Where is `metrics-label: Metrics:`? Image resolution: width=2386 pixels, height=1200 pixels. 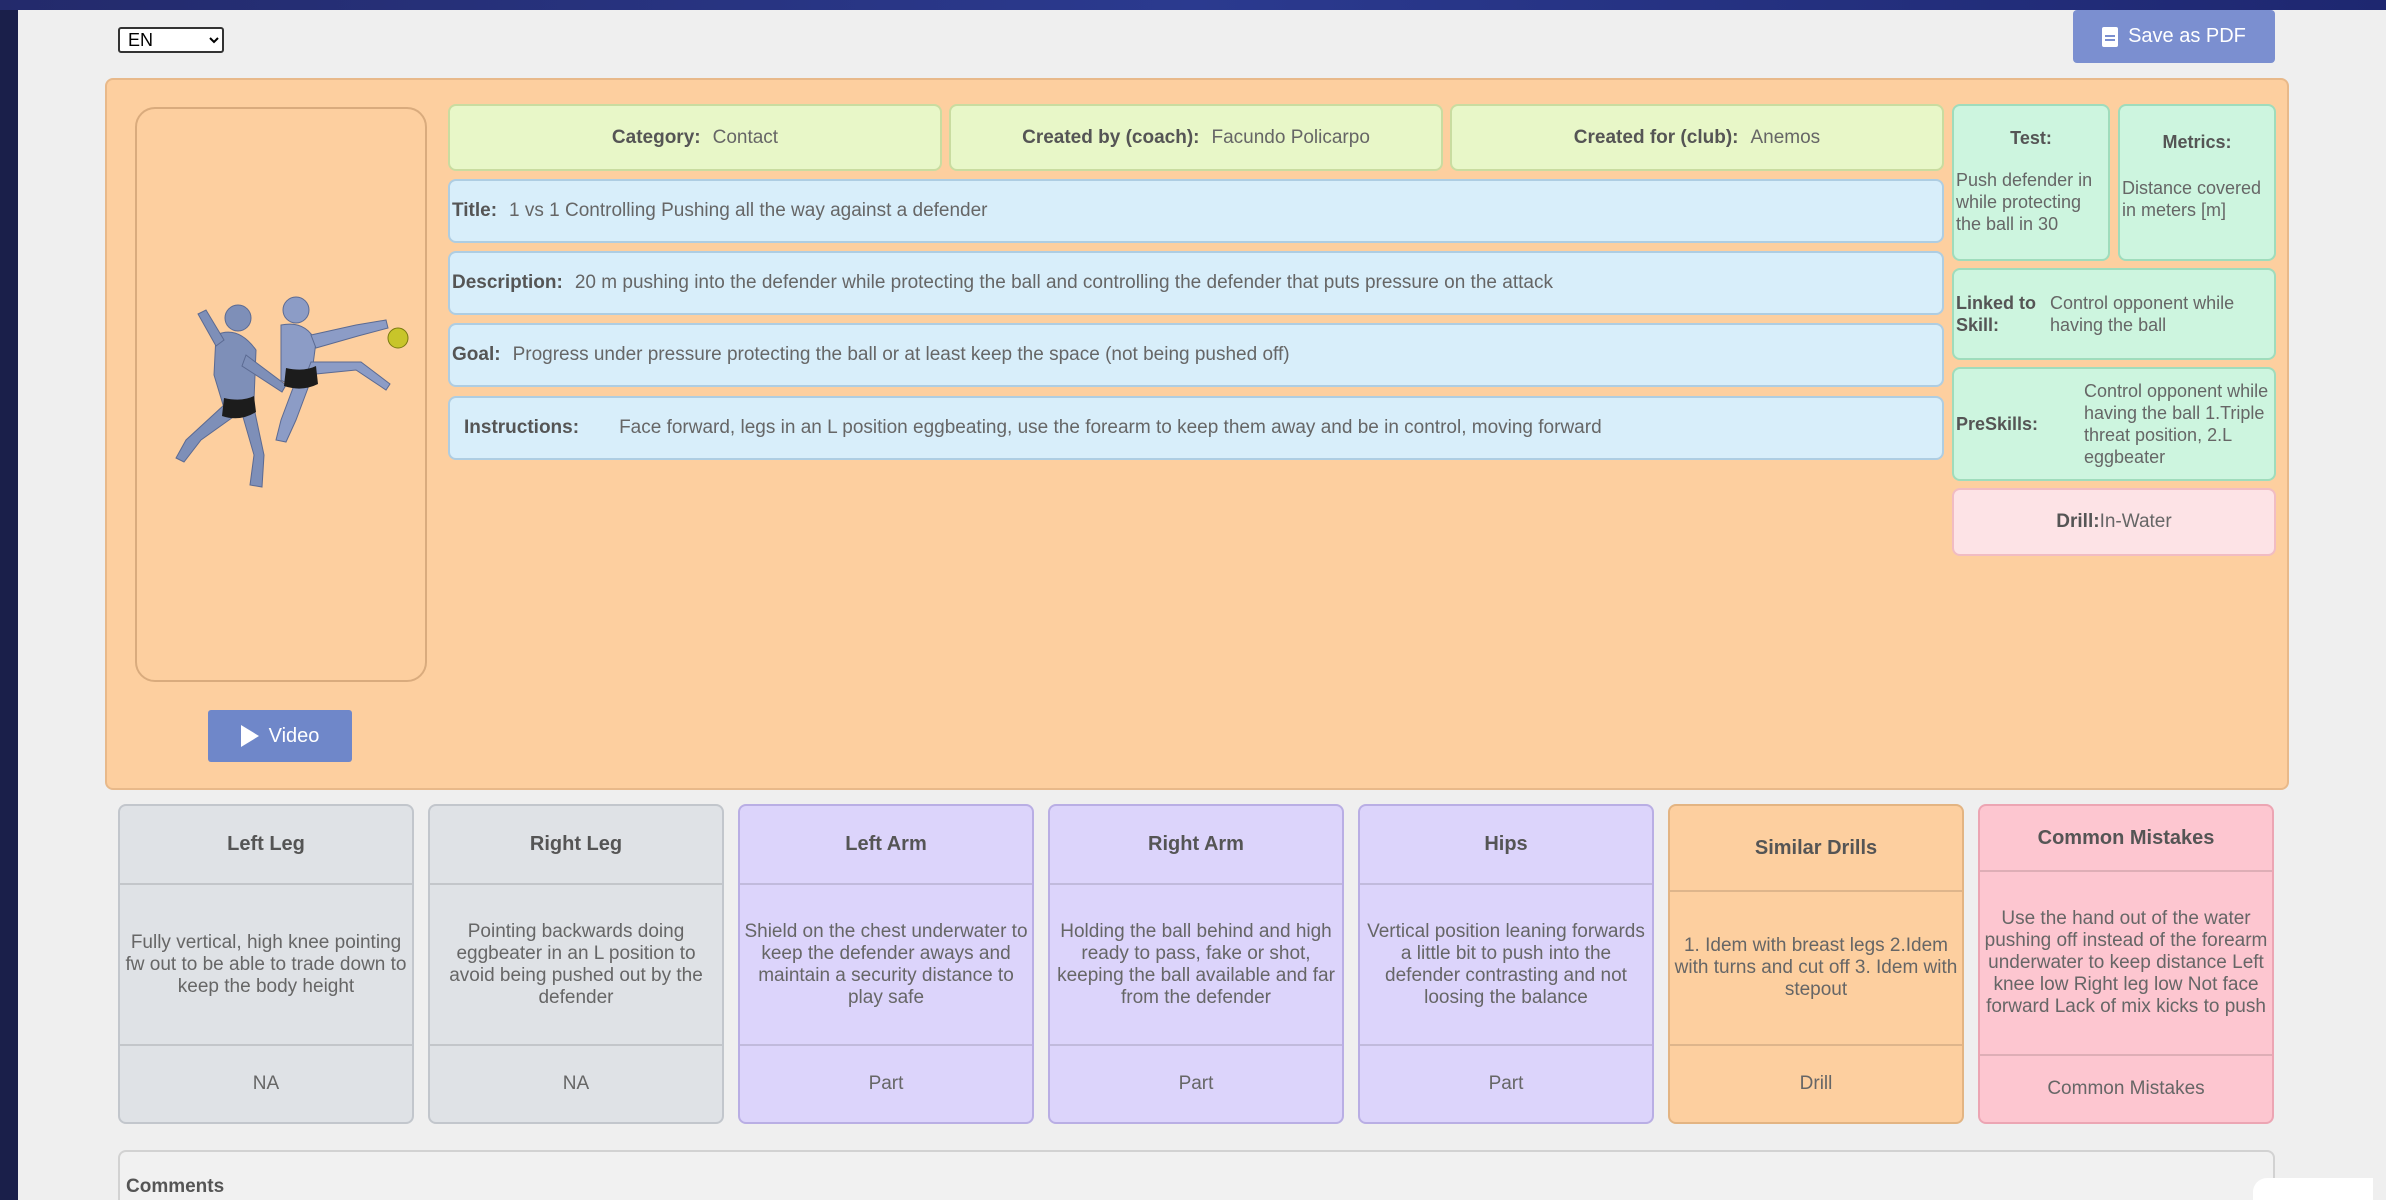 metrics-label: Metrics: is located at coordinates (2197, 142).